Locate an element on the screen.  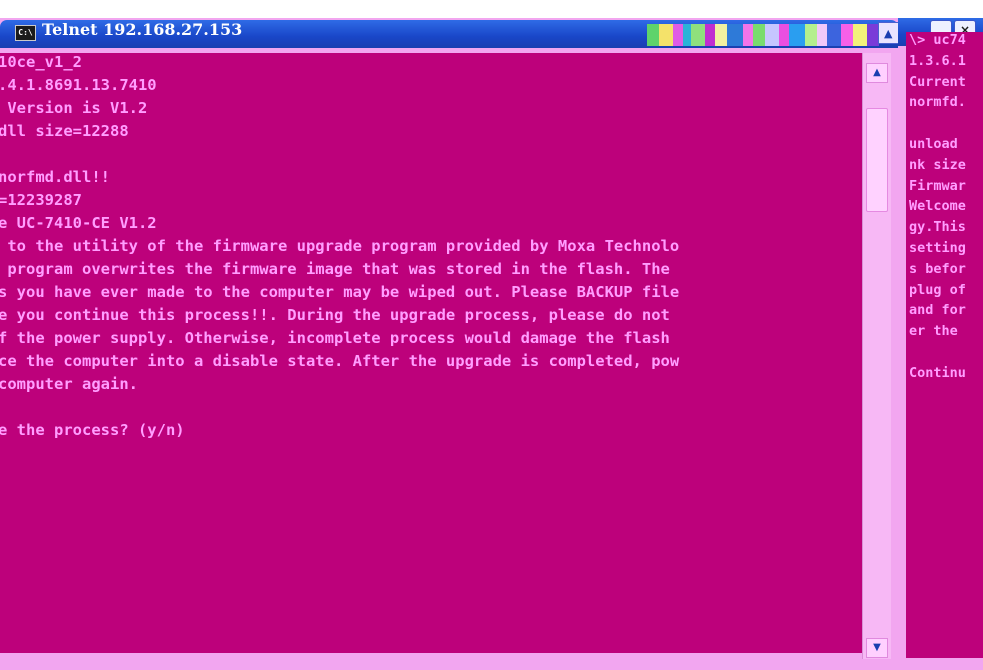
console-line: s befor is located at coordinates (937, 268).